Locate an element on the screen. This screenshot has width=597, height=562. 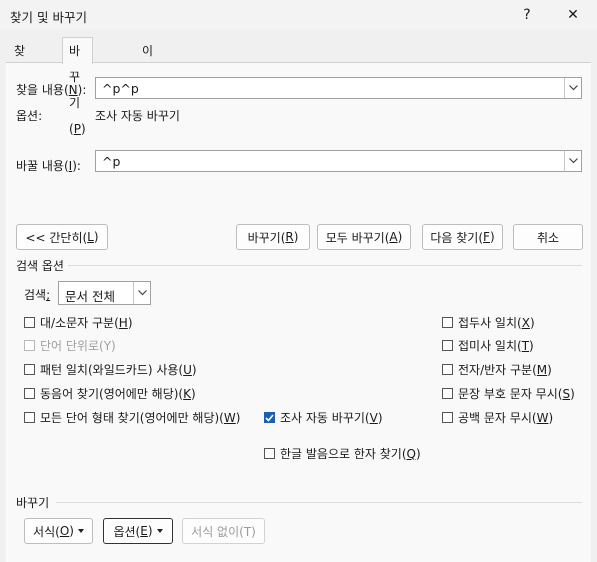
close-button: ✕ is located at coordinates (573, 15).